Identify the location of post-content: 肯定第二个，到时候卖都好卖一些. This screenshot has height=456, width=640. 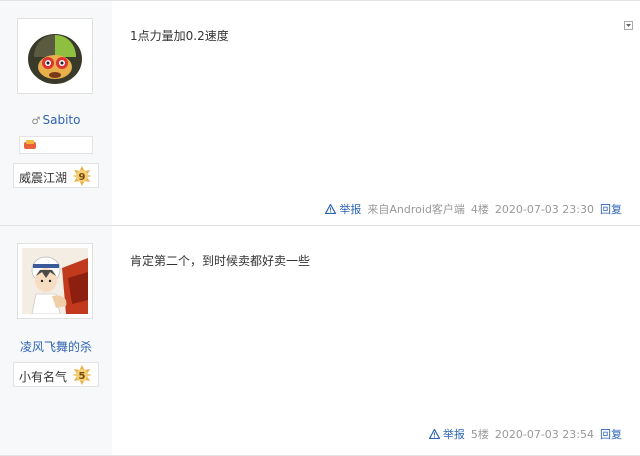
(220, 261).